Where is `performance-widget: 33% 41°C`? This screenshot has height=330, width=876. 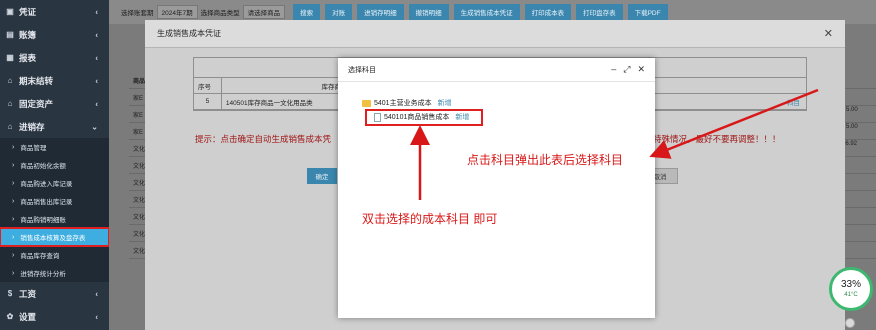 performance-widget: 33% 41°C is located at coordinates (851, 289).